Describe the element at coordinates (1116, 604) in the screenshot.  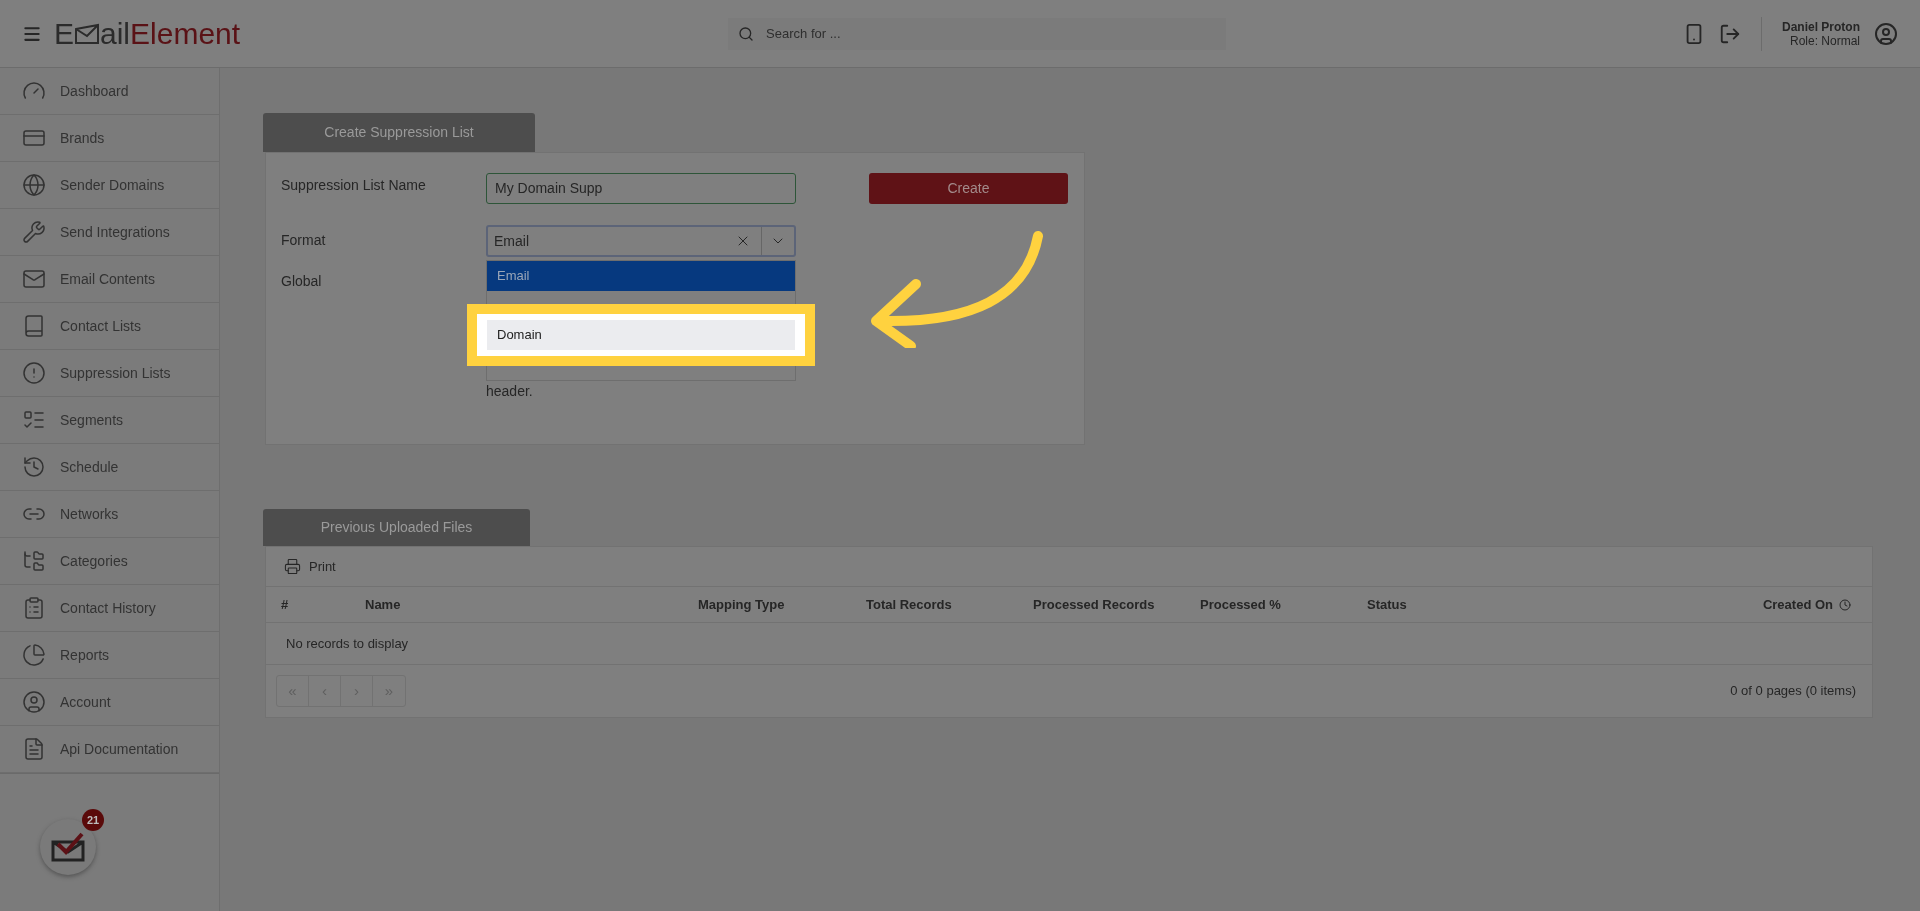
I see `column-header: Processed Records` at that location.